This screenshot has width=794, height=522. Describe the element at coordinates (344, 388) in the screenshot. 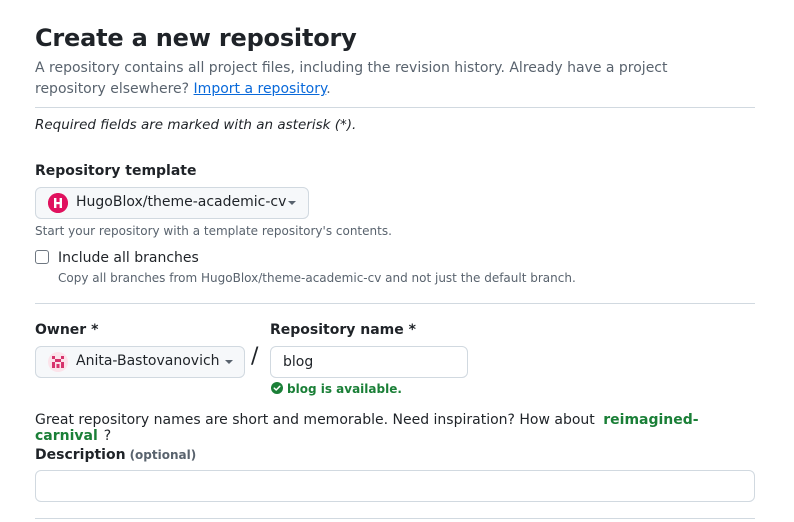

I see `availability-text: blog is available.` at that location.